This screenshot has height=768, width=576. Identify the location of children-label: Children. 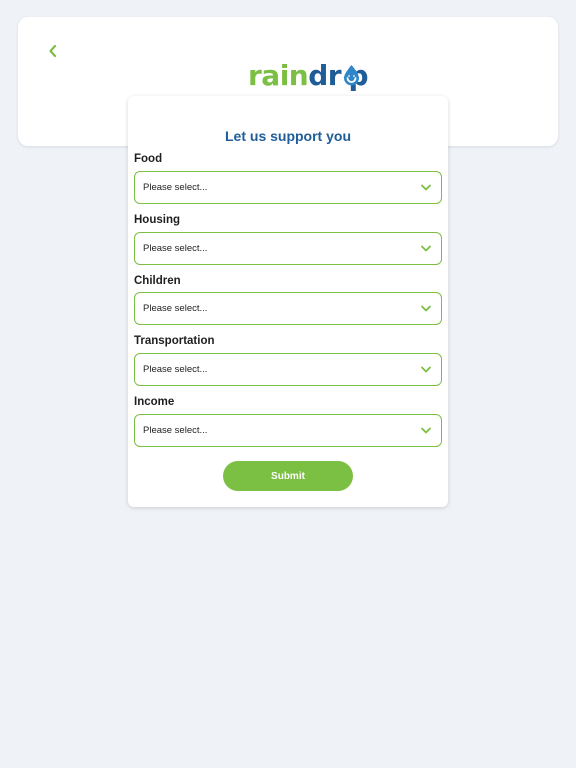
(157, 281).